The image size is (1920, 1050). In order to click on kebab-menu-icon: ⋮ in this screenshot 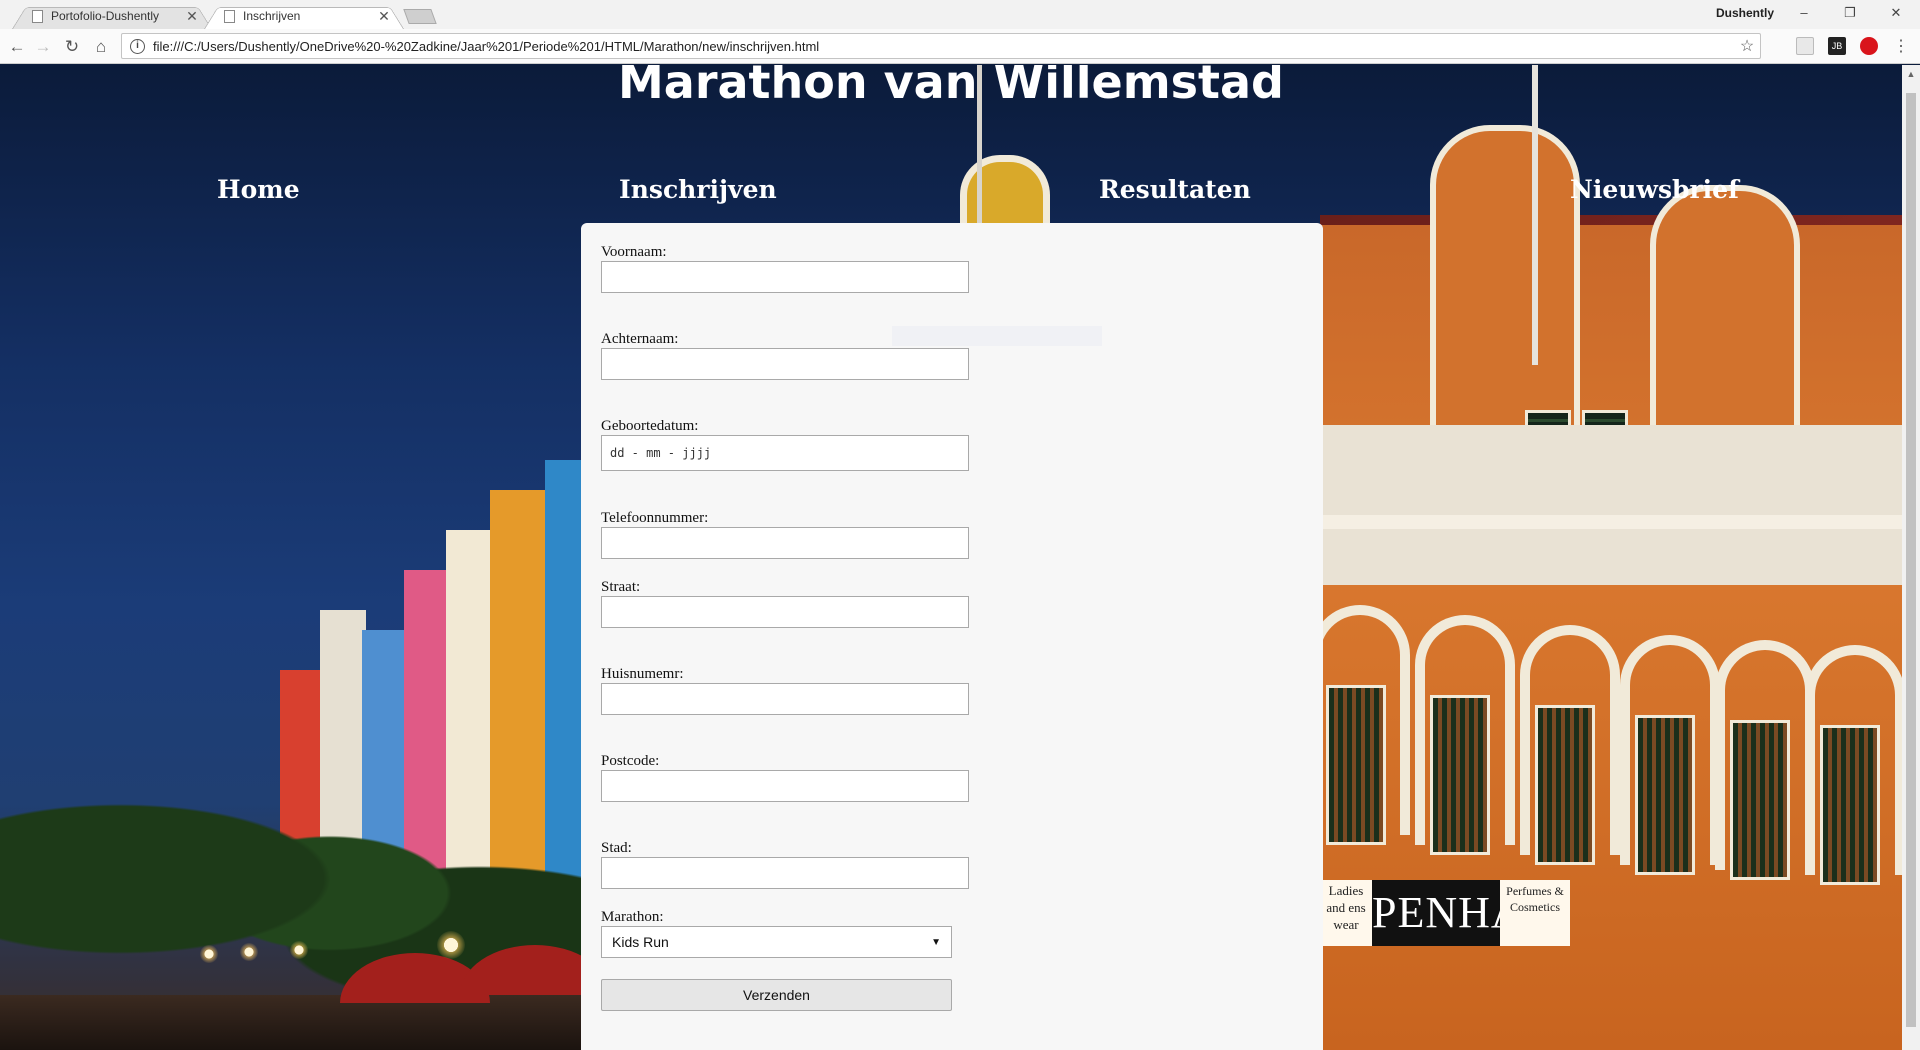, I will do `click(1901, 47)`.